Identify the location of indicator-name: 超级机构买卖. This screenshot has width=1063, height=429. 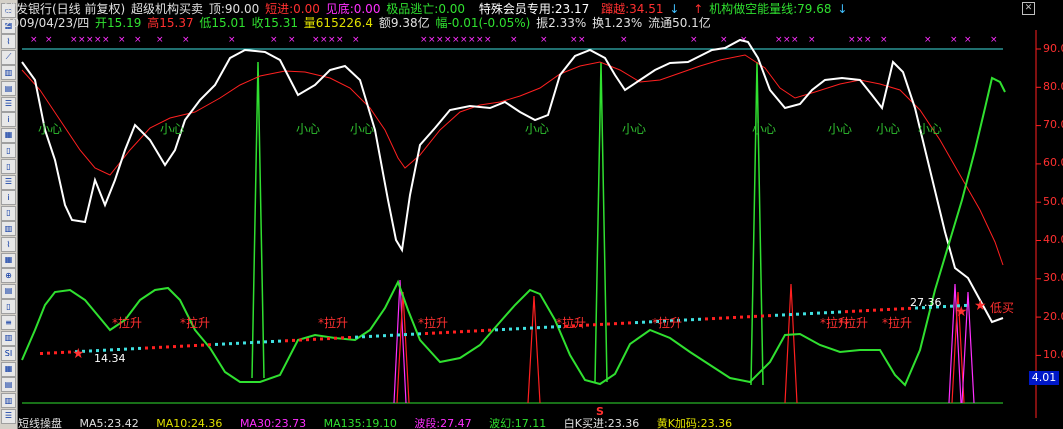
(167, 9).